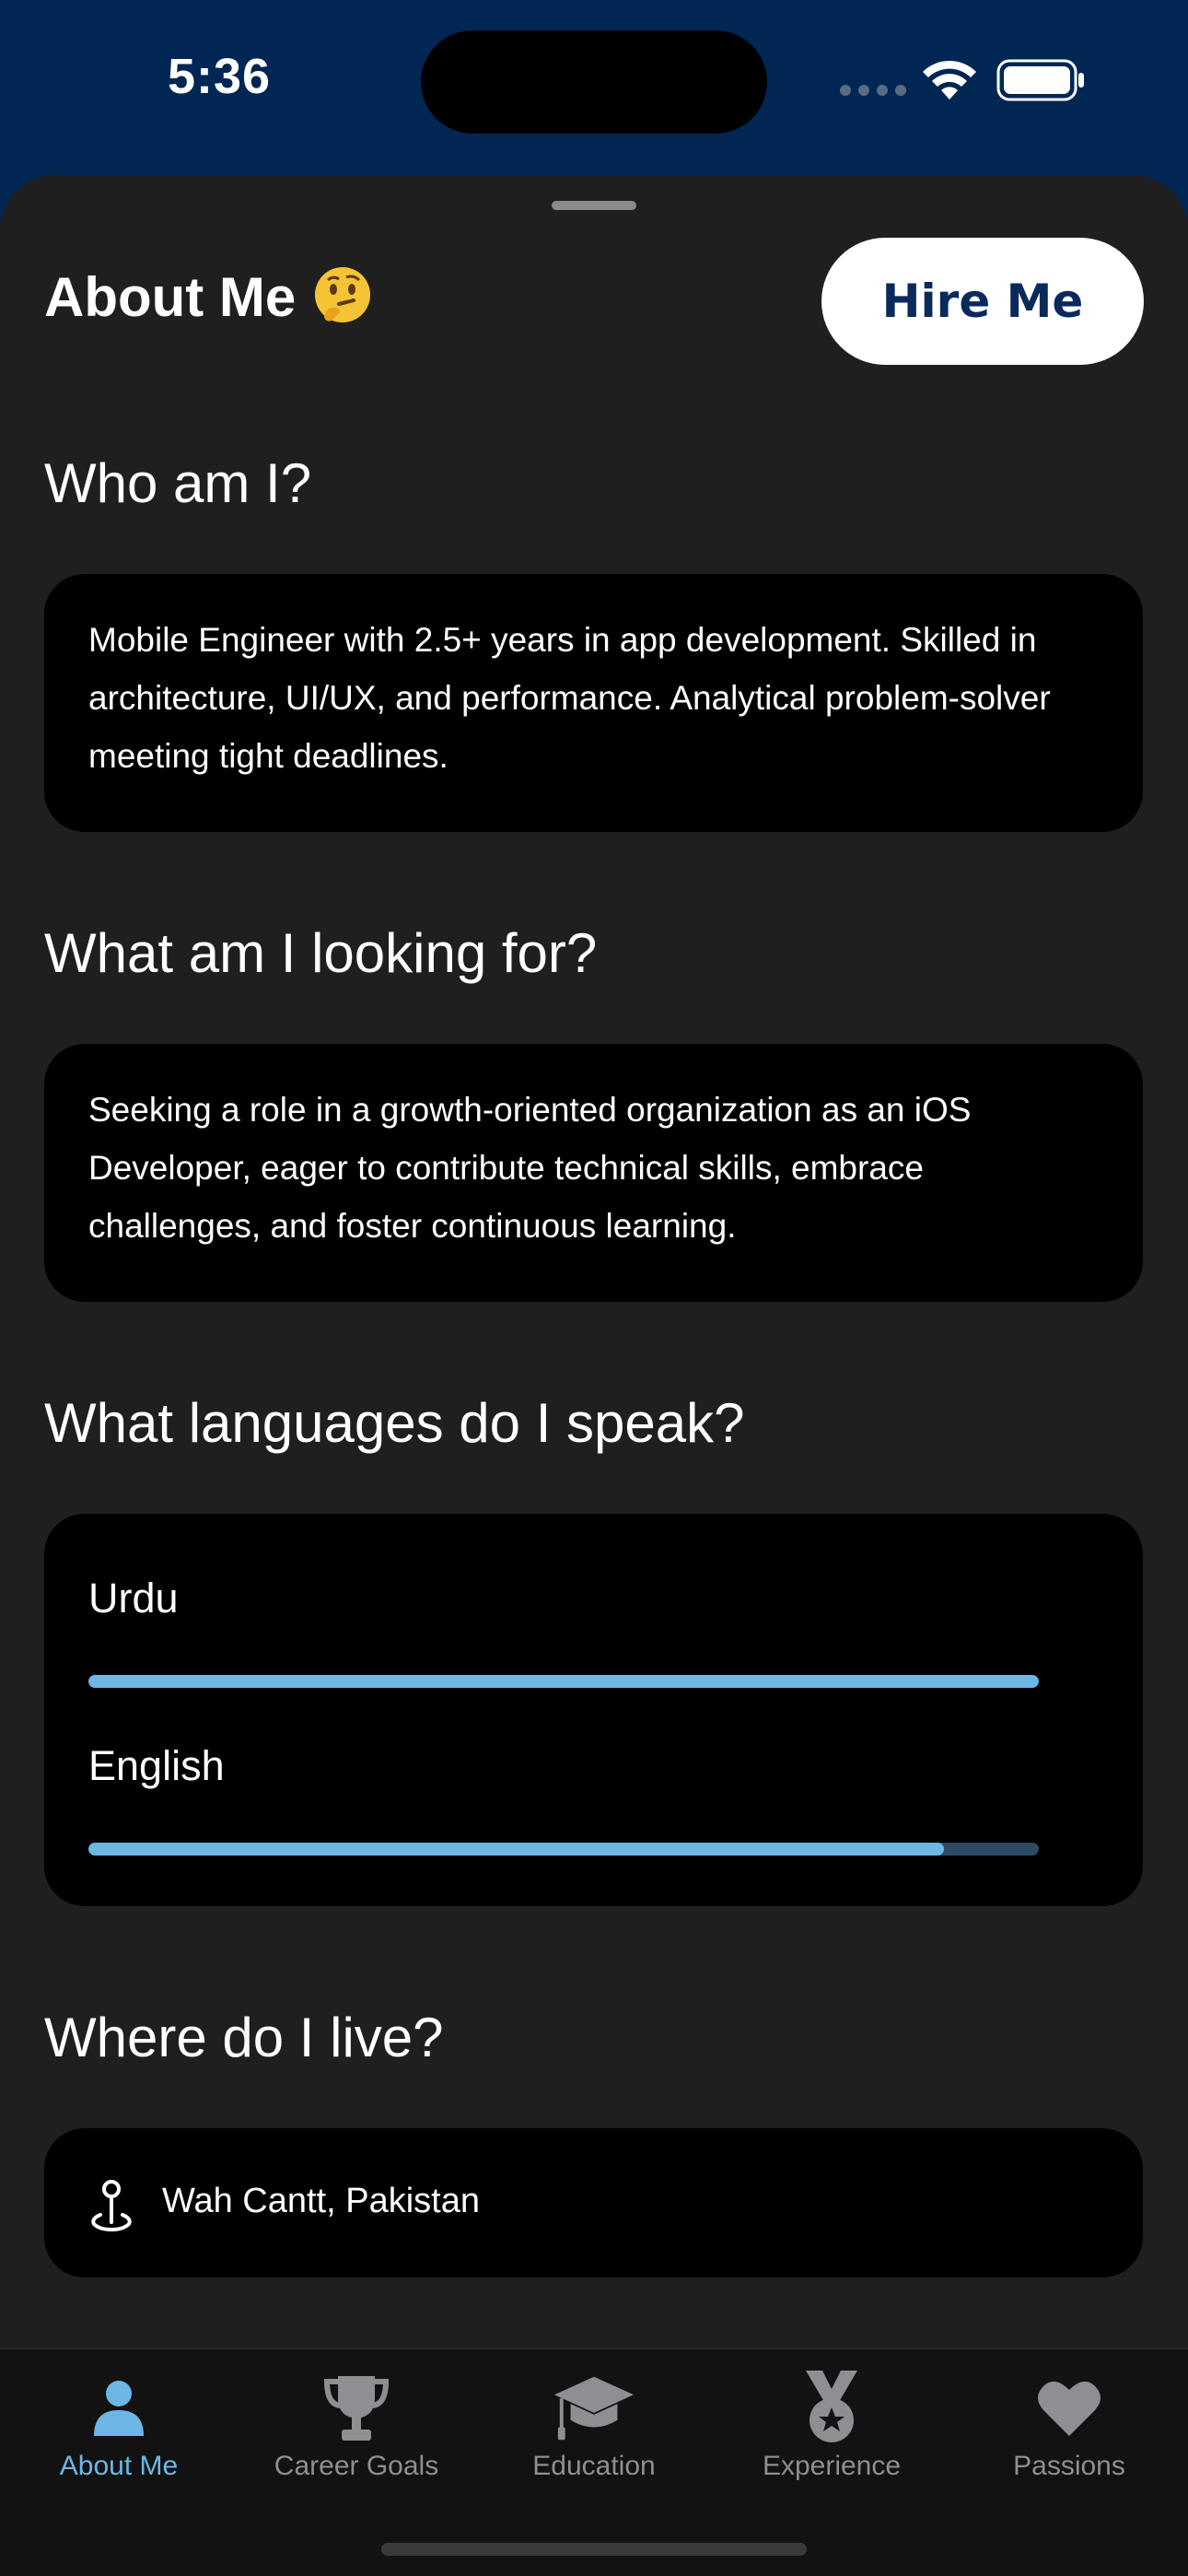  What do you see at coordinates (594, 2407) in the screenshot?
I see `graduation-cap-icon` at bounding box center [594, 2407].